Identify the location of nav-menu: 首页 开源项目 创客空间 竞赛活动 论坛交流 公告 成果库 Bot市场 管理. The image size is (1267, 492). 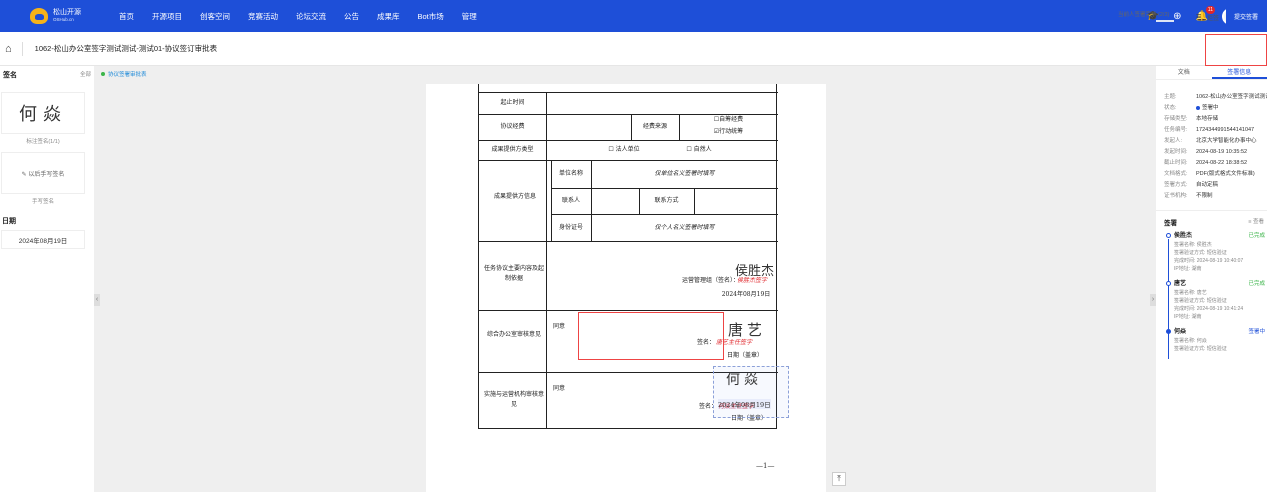
(298, 16).